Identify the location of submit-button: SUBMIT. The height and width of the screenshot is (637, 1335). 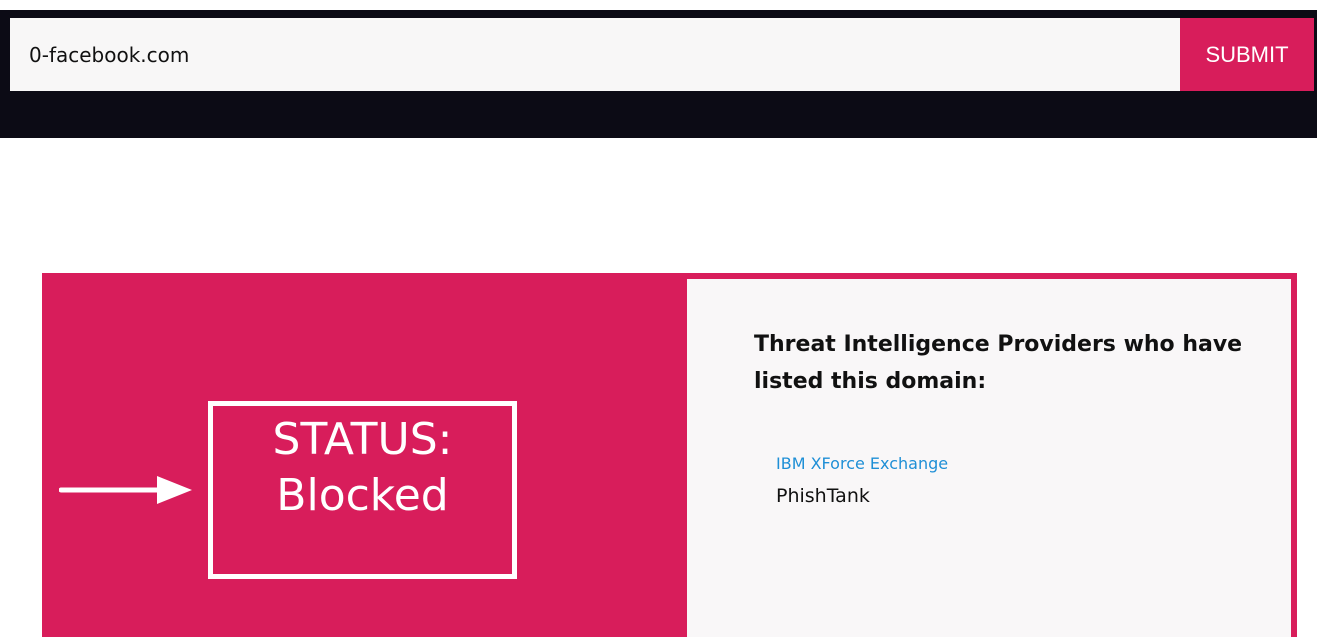
(1247, 54).